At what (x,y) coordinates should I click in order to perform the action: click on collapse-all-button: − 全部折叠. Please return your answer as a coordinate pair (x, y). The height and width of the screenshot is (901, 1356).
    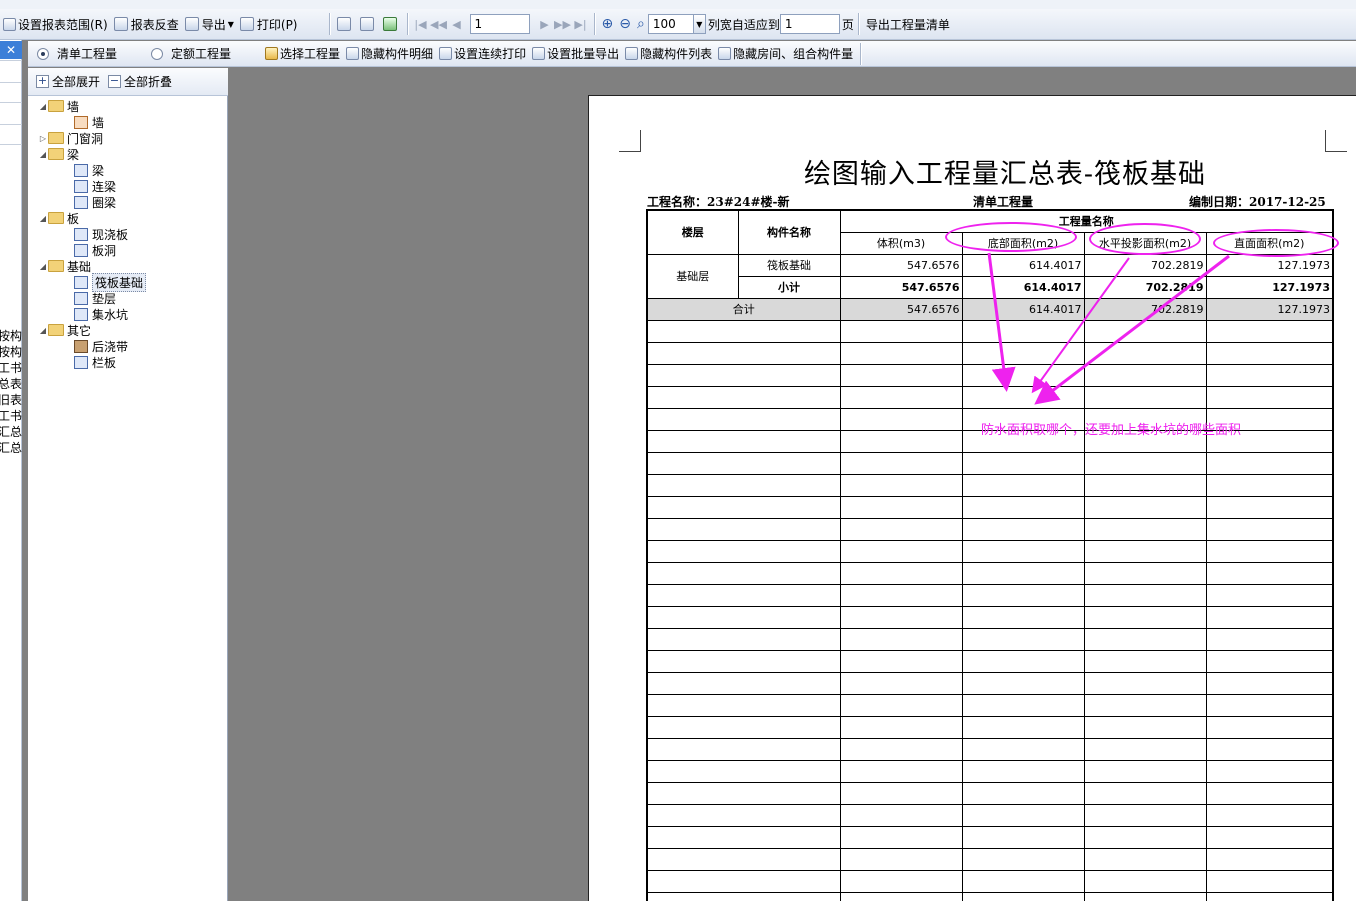
    Looking at the image, I should click on (136, 81).